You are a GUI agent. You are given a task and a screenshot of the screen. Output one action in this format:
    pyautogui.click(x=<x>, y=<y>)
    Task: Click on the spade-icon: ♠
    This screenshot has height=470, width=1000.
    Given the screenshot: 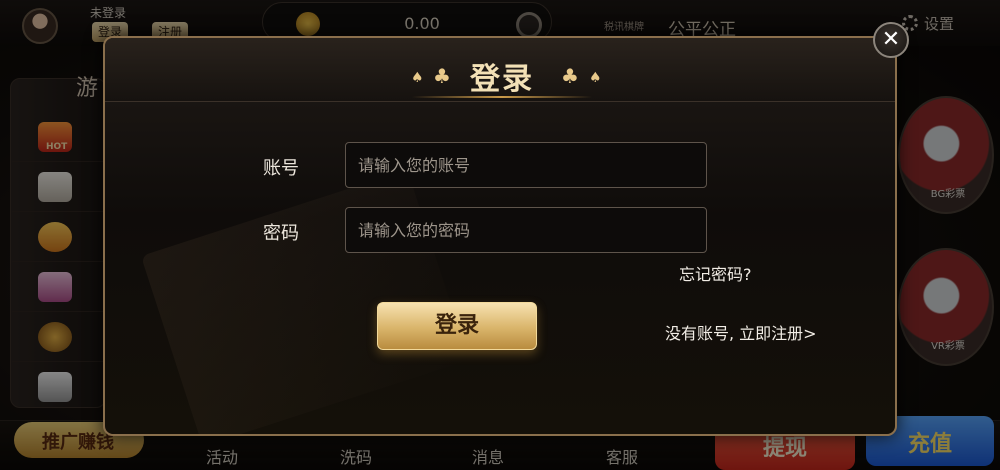 What is the action you would take?
    pyautogui.click(x=595, y=78)
    